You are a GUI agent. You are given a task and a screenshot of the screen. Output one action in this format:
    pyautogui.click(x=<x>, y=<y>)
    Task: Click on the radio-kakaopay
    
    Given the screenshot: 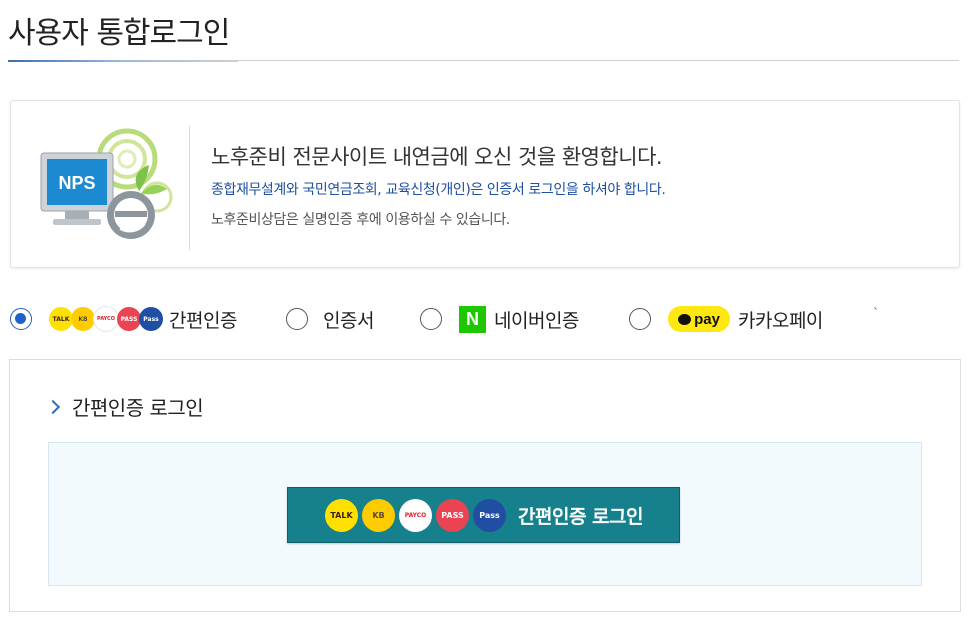 What is the action you would take?
    pyautogui.click(x=640, y=319)
    